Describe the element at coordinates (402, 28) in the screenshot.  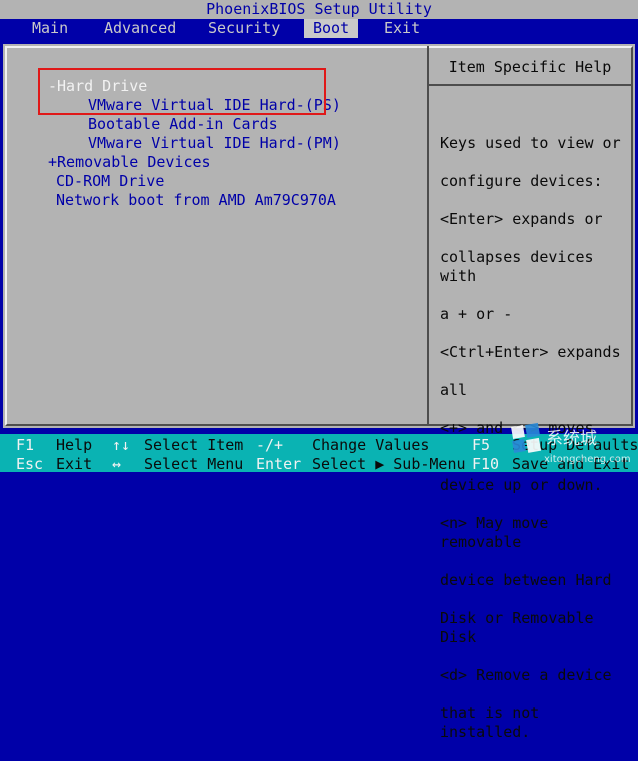
I see `menu-exit: Exit` at that location.